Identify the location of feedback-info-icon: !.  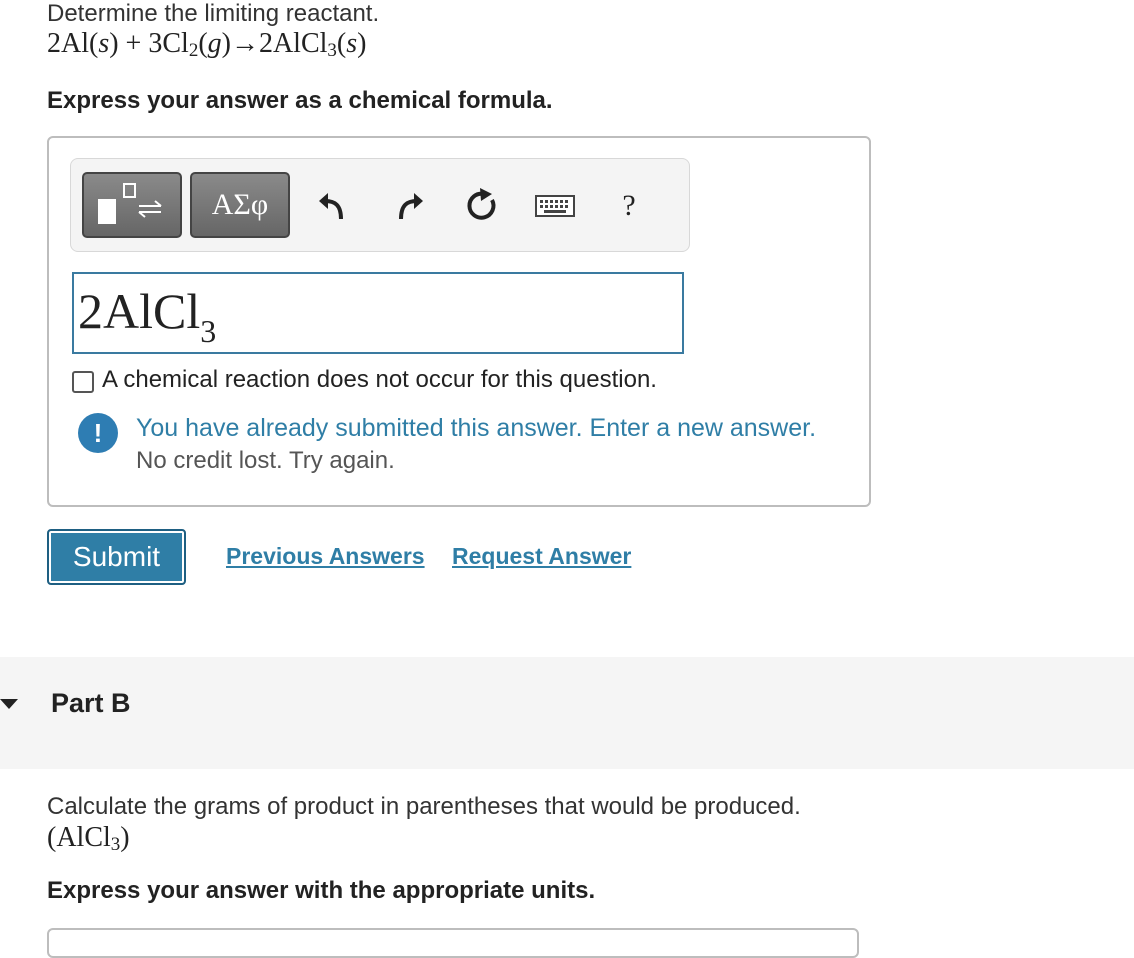
(98, 433).